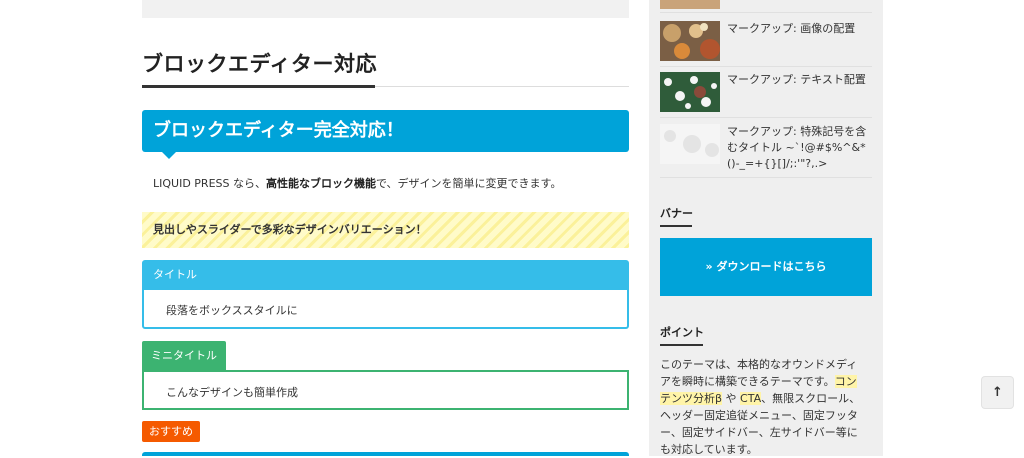 This screenshot has height=458, width=1024. What do you see at coordinates (209, 183) in the screenshot?
I see `intro-text-before: LIQUID PRESS なら、` at bounding box center [209, 183].